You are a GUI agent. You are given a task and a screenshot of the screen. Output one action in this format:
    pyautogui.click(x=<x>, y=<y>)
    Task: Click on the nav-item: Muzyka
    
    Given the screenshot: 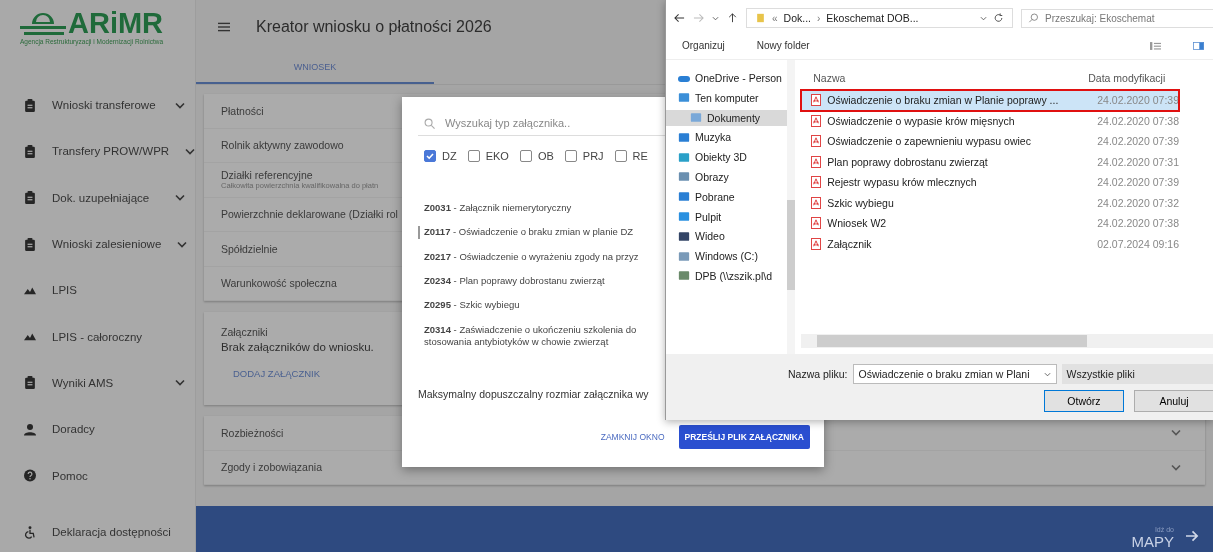 What is the action you would take?
    pyautogui.click(x=727, y=137)
    